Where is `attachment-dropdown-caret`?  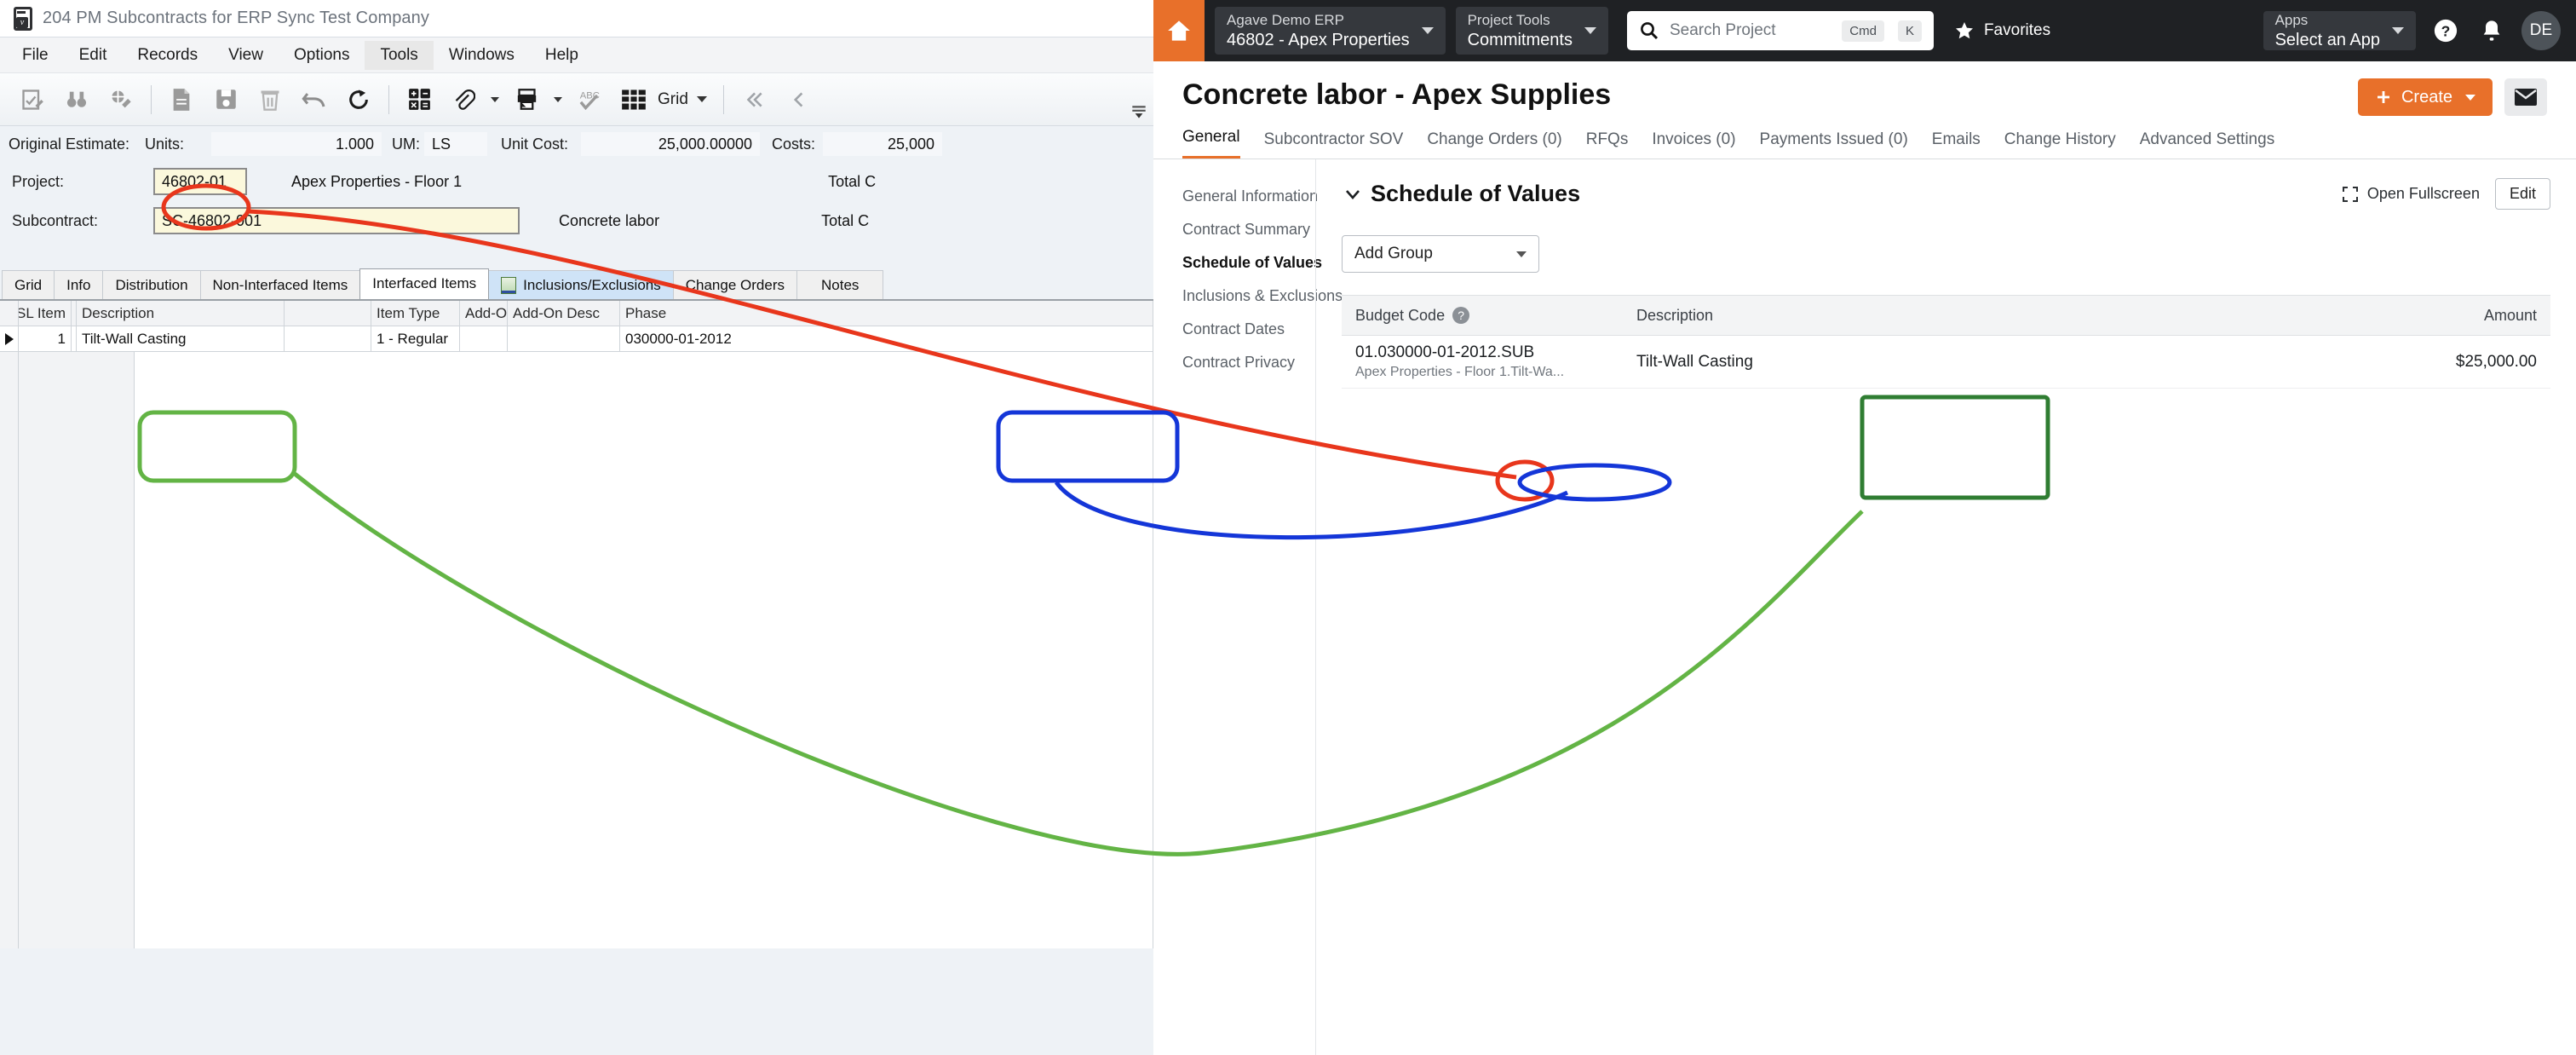 attachment-dropdown-caret is located at coordinates (495, 99).